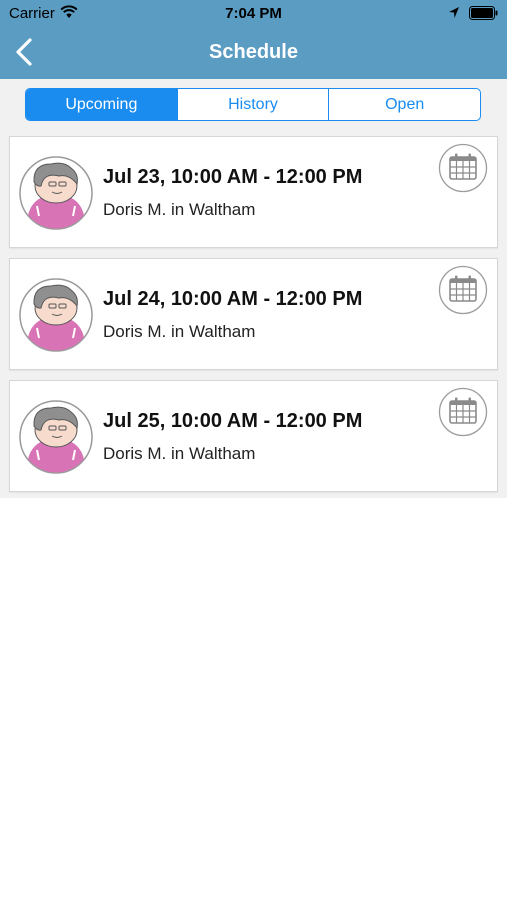  What do you see at coordinates (253, 39) in the screenshot?
I see `navigation-header: Carrier 7:04 PM Schedule` at bounding box center [253, 39].